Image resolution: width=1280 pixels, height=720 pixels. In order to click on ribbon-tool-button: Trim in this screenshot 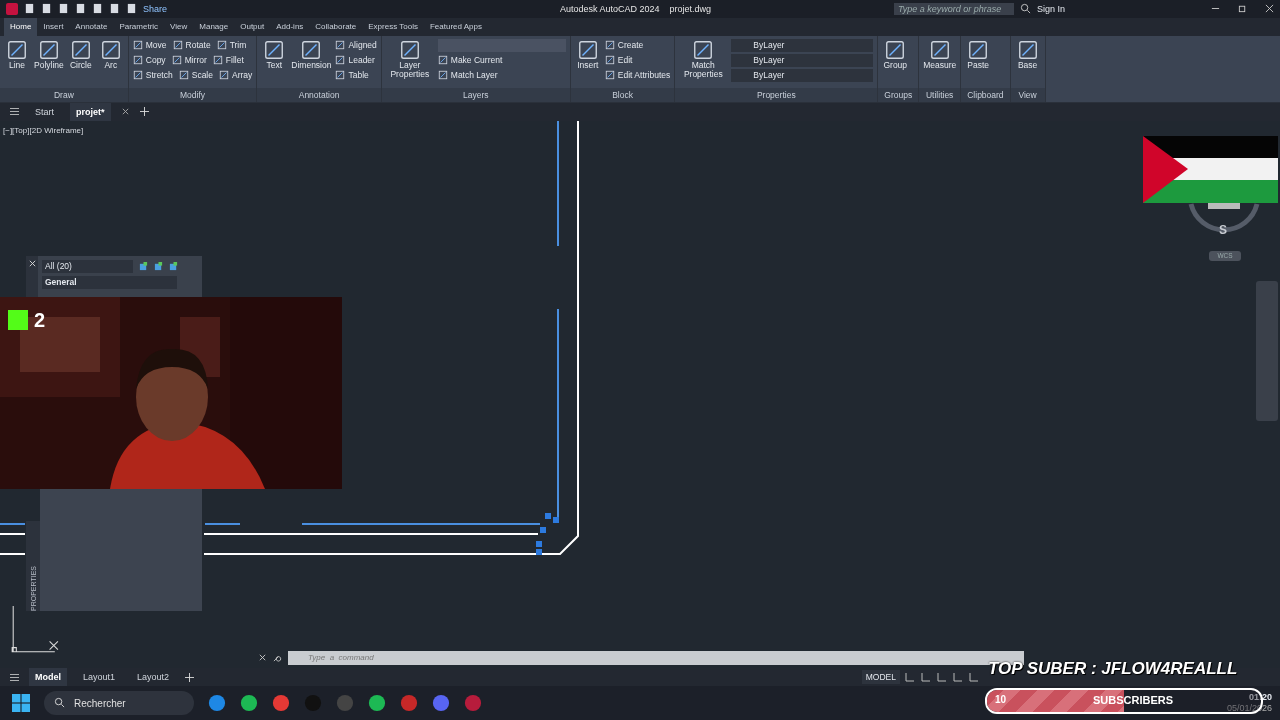, I will do `click(231, 45)`.